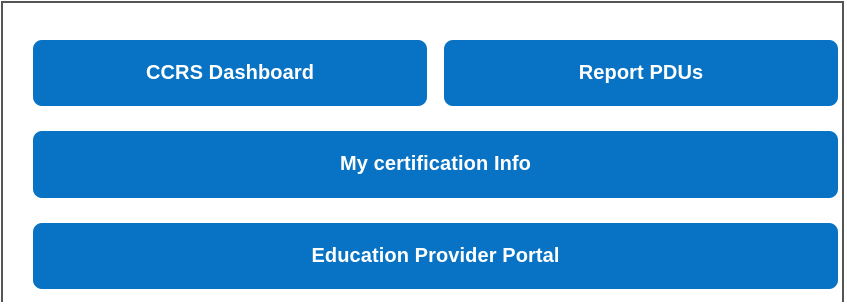 This screenshot has width=847, height=304. I want to click on ccrs-dashboard-label: CCRS Dashboard, so click(230, 72).